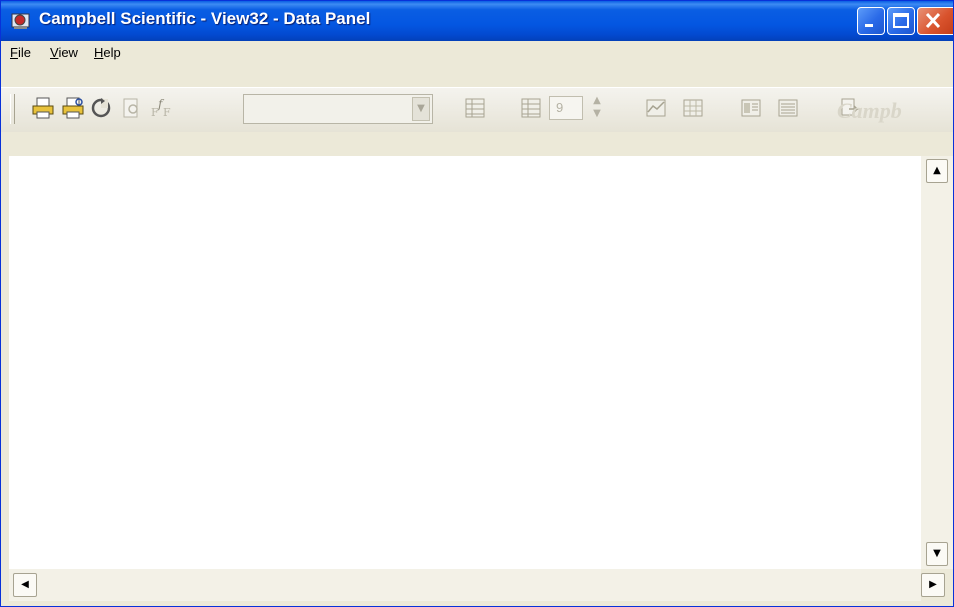 The image size is (954, 607). Describe the element at coordinates (64, 52) in the screenshot. I see `menu-view: View` at that location.